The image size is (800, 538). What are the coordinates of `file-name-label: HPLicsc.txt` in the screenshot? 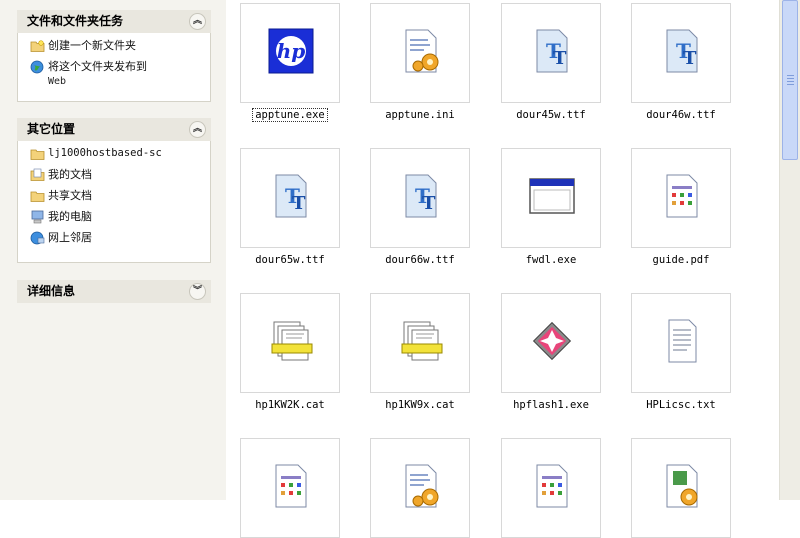 It's located at (681, 405).